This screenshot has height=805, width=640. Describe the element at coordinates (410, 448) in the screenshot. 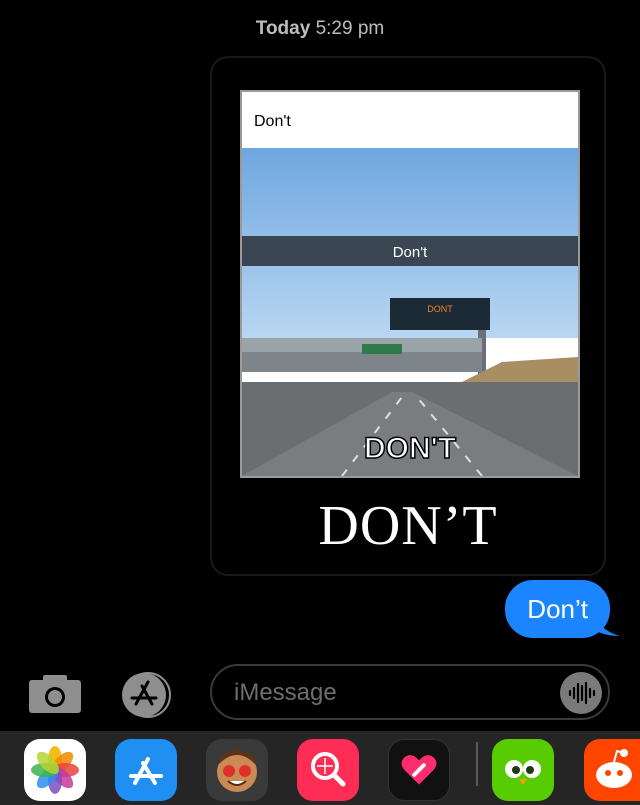

I see `meme-bottom-text: DON'T` at that location.